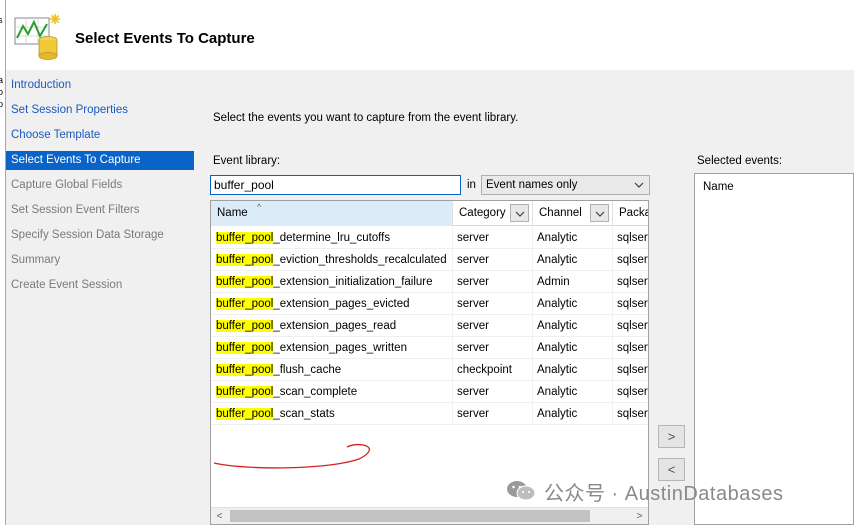  What do you see at coordinates (335, 185) in the screenshot?
I see `event-search-input` at bounding box center [335, 185].